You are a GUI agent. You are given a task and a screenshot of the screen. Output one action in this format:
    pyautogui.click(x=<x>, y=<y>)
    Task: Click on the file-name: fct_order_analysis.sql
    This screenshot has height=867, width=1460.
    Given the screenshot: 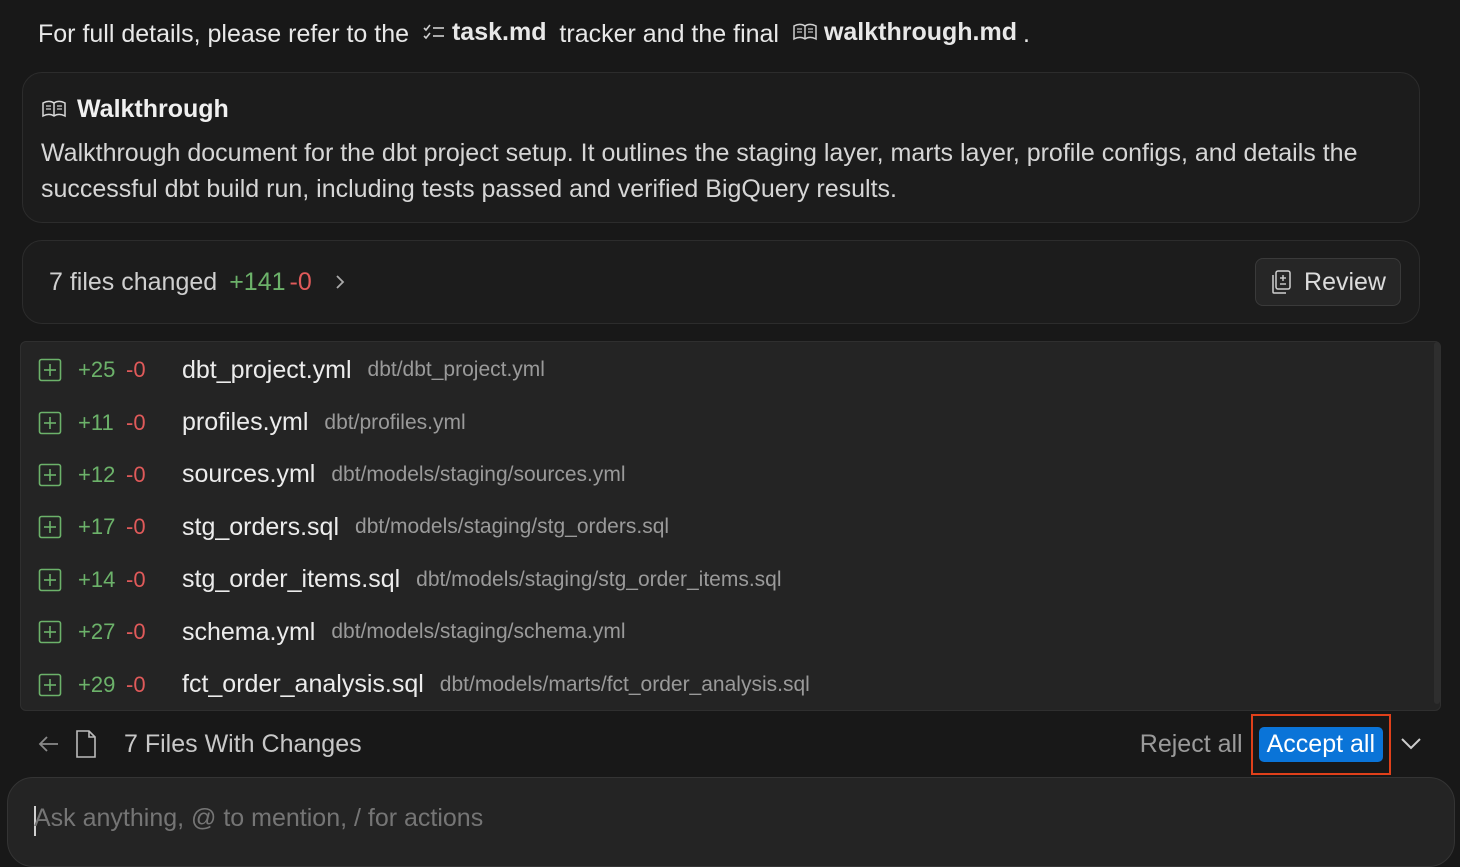 What is the action you would take?
    pyautogui.click(x=303, y=684)
    